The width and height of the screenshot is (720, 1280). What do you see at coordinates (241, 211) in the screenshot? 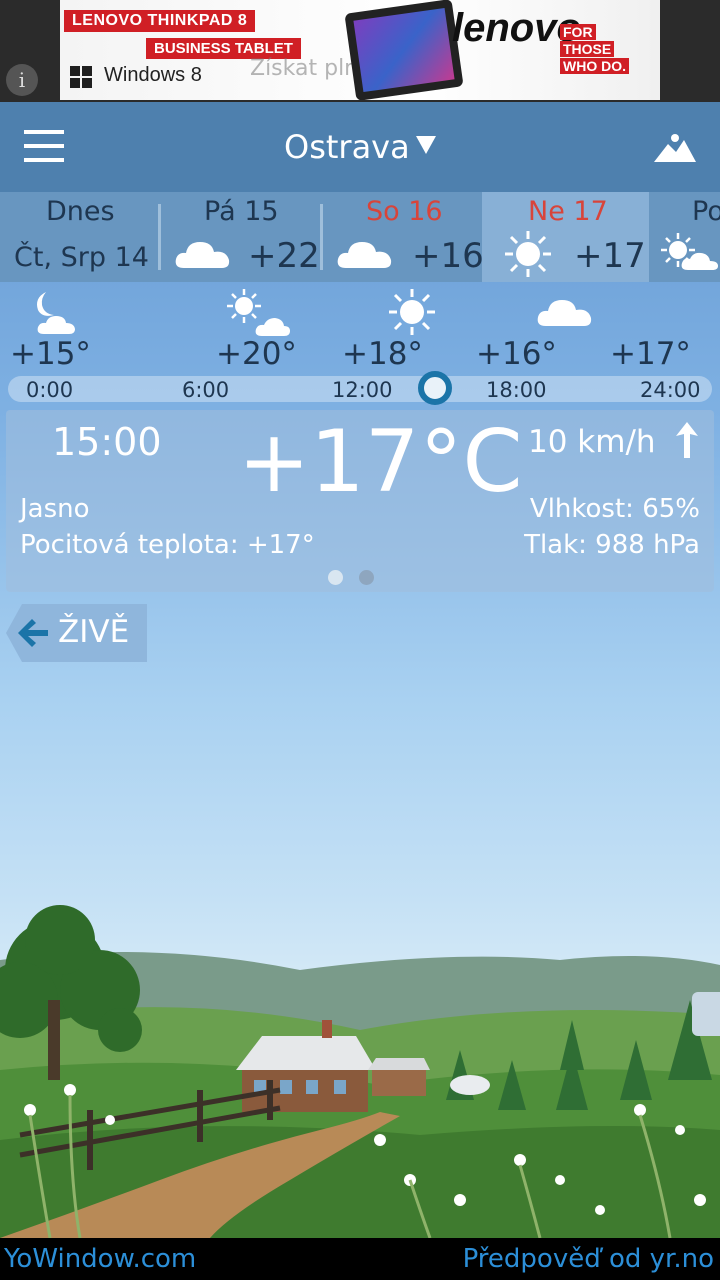
I see `day-name: Pá 15` at bounding box center [241, 211].